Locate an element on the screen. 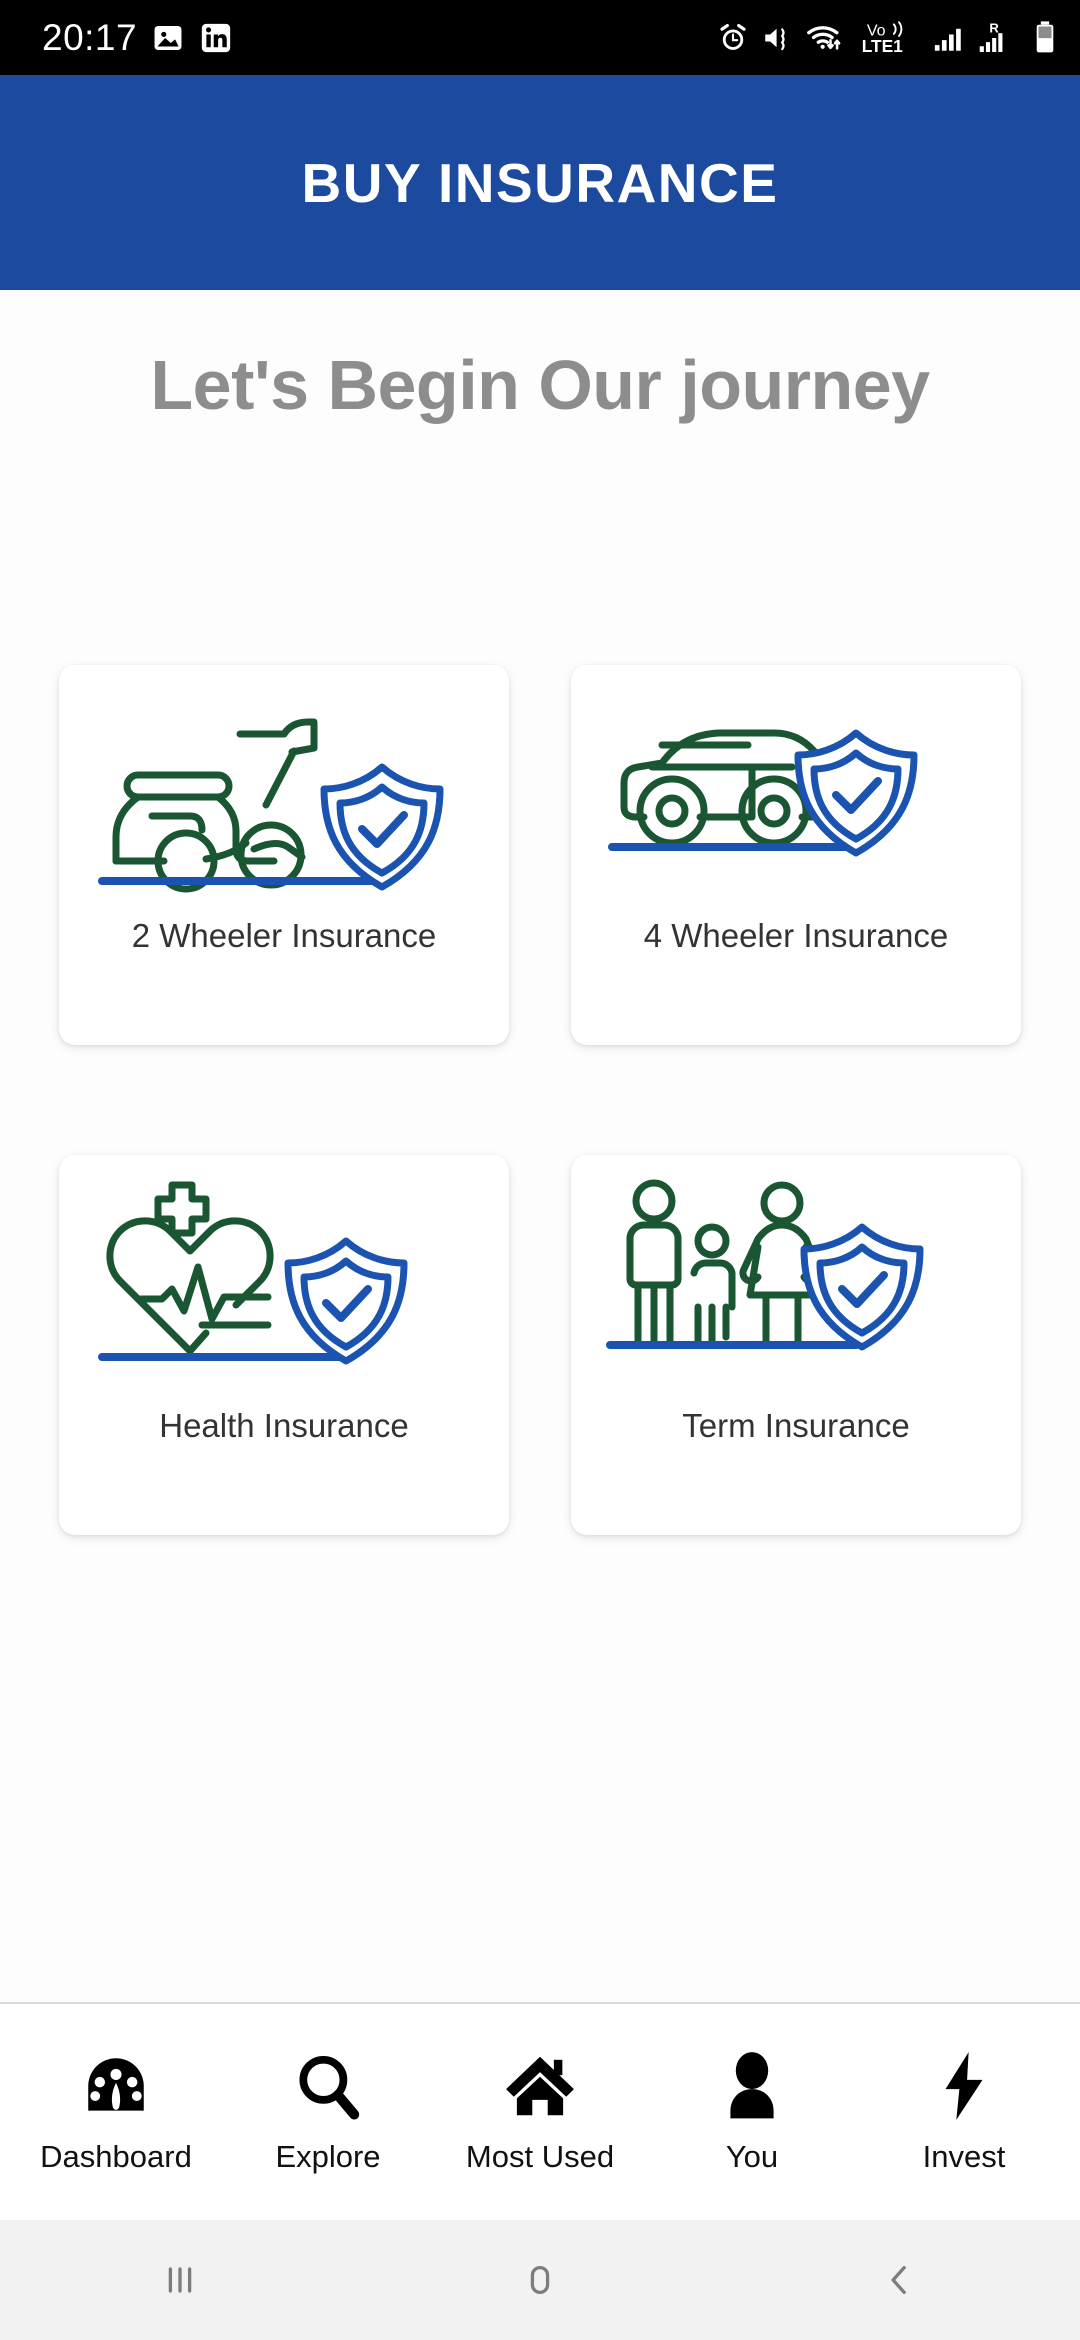 The width and height of the screenshot is (1080, 2340). nav-item-most-used: Most Used is located at coordinates (540, 2112).